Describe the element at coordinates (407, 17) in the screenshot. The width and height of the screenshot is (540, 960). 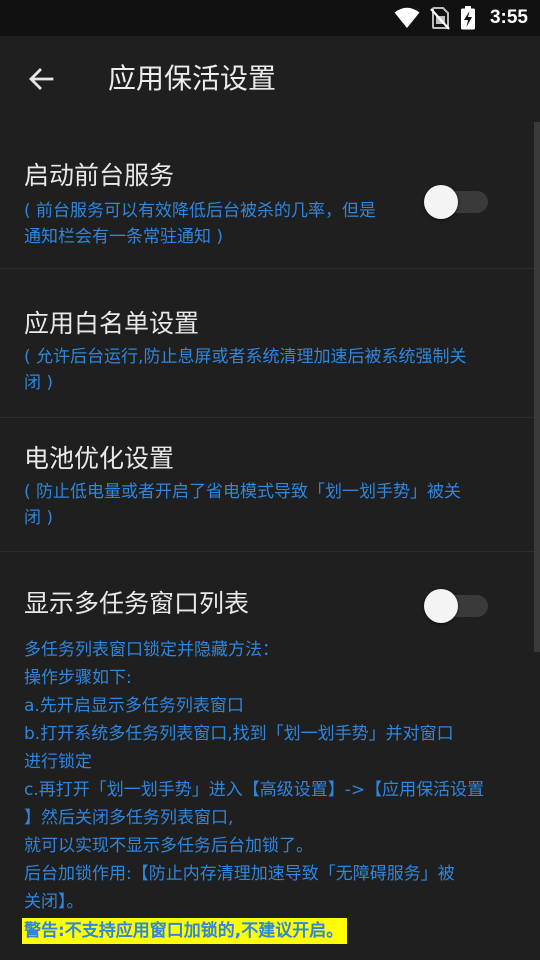
I see `wifi-icon` at that location.